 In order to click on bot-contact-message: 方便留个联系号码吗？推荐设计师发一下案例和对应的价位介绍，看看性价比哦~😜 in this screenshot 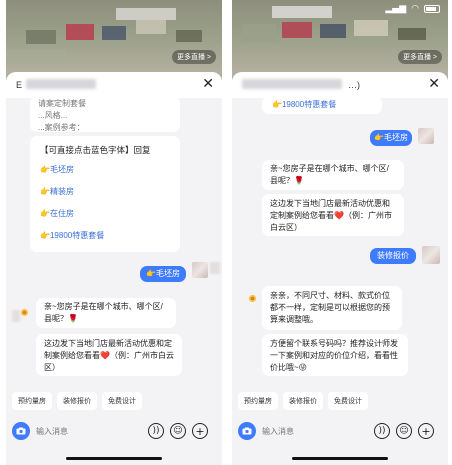, I will do `click(335, 355)`.